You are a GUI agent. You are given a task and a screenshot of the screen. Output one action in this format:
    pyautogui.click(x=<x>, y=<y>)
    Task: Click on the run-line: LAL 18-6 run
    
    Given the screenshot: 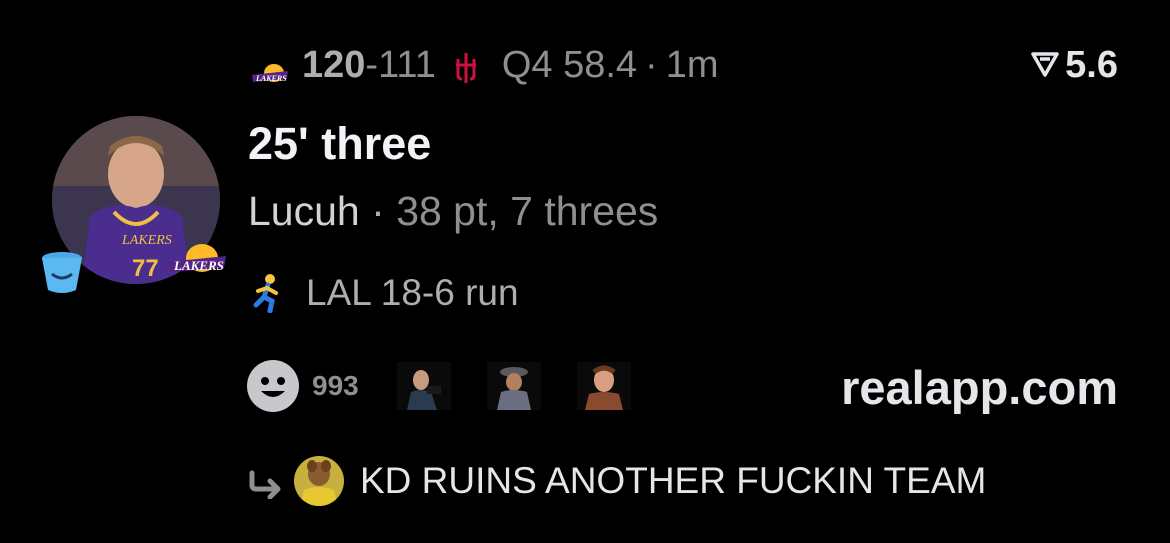 What is the action you would take?
    pyautogui.click(x=384, y=293)
    